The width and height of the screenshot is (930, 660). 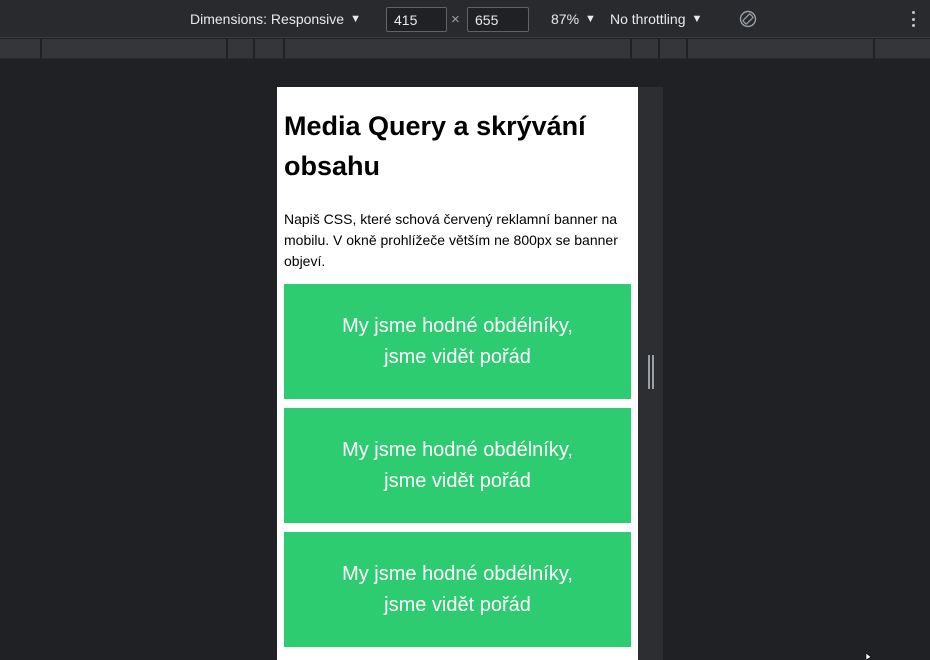 I want to click on grip-icon, so click(x=651, y=372).